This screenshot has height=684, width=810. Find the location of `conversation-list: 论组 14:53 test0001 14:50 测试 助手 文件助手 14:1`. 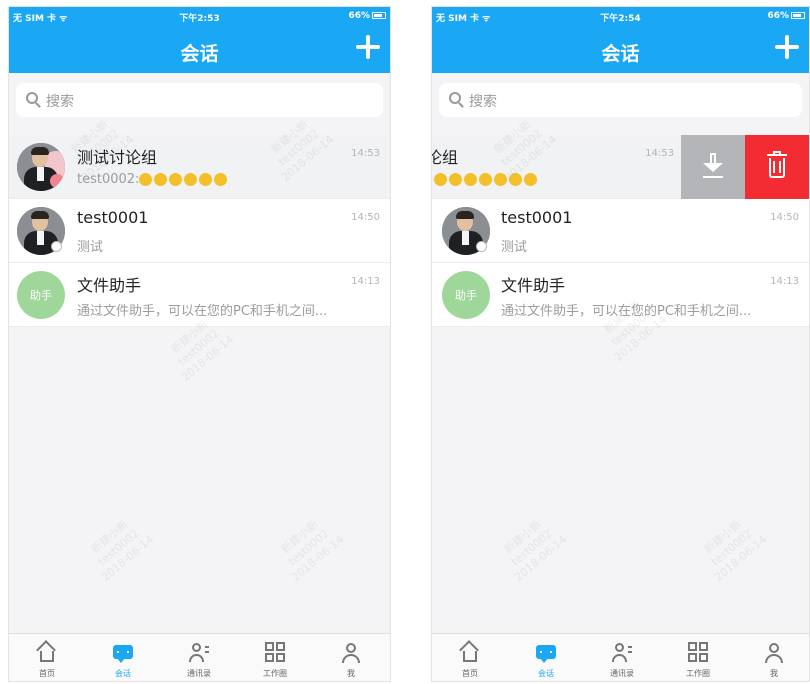

conversation-list: 论组 14:53 test0001 14:50 测试 助手 文件助手 14:1 is located at coordinates (620, 231).